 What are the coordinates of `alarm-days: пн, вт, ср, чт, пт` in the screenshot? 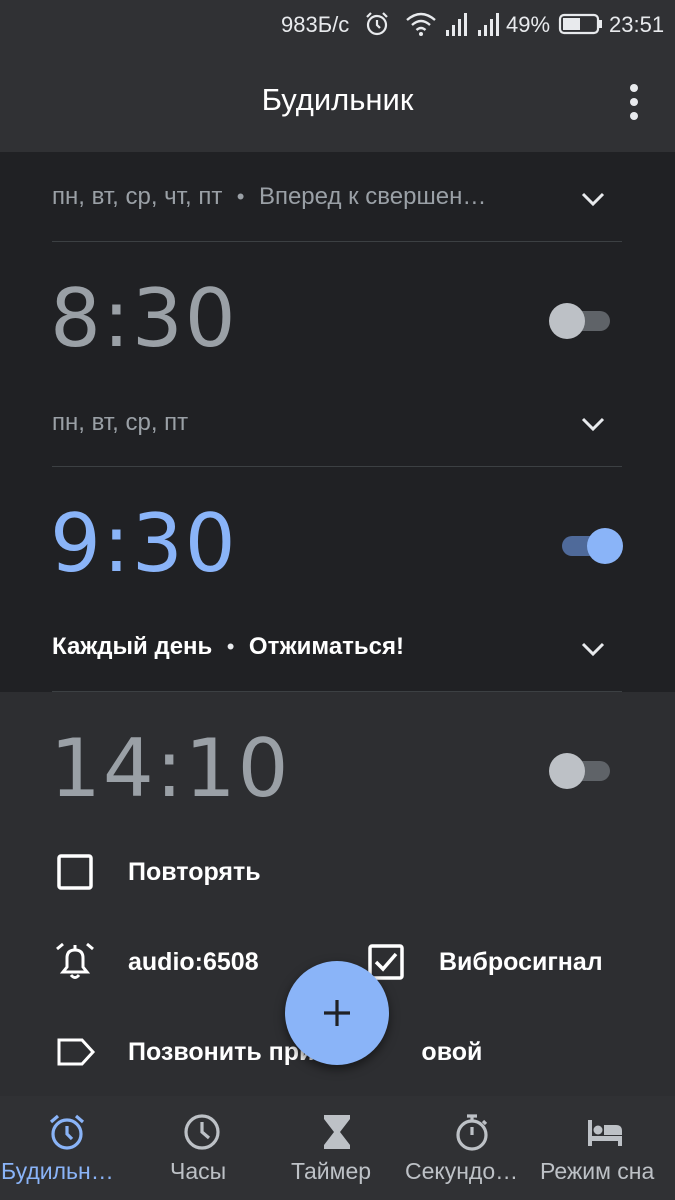 It's located at (137, 196).